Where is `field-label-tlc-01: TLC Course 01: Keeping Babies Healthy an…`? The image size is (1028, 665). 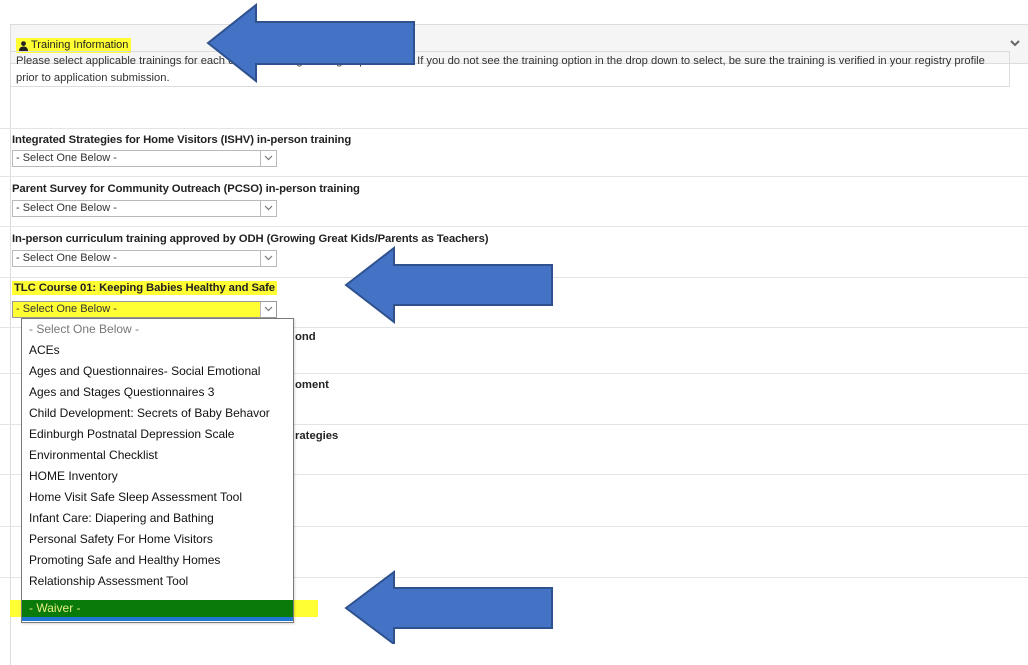
field-label-tlc-01: TLC Course 01: Keeping Babies Healthy an… is located at coordinates (144, 288).